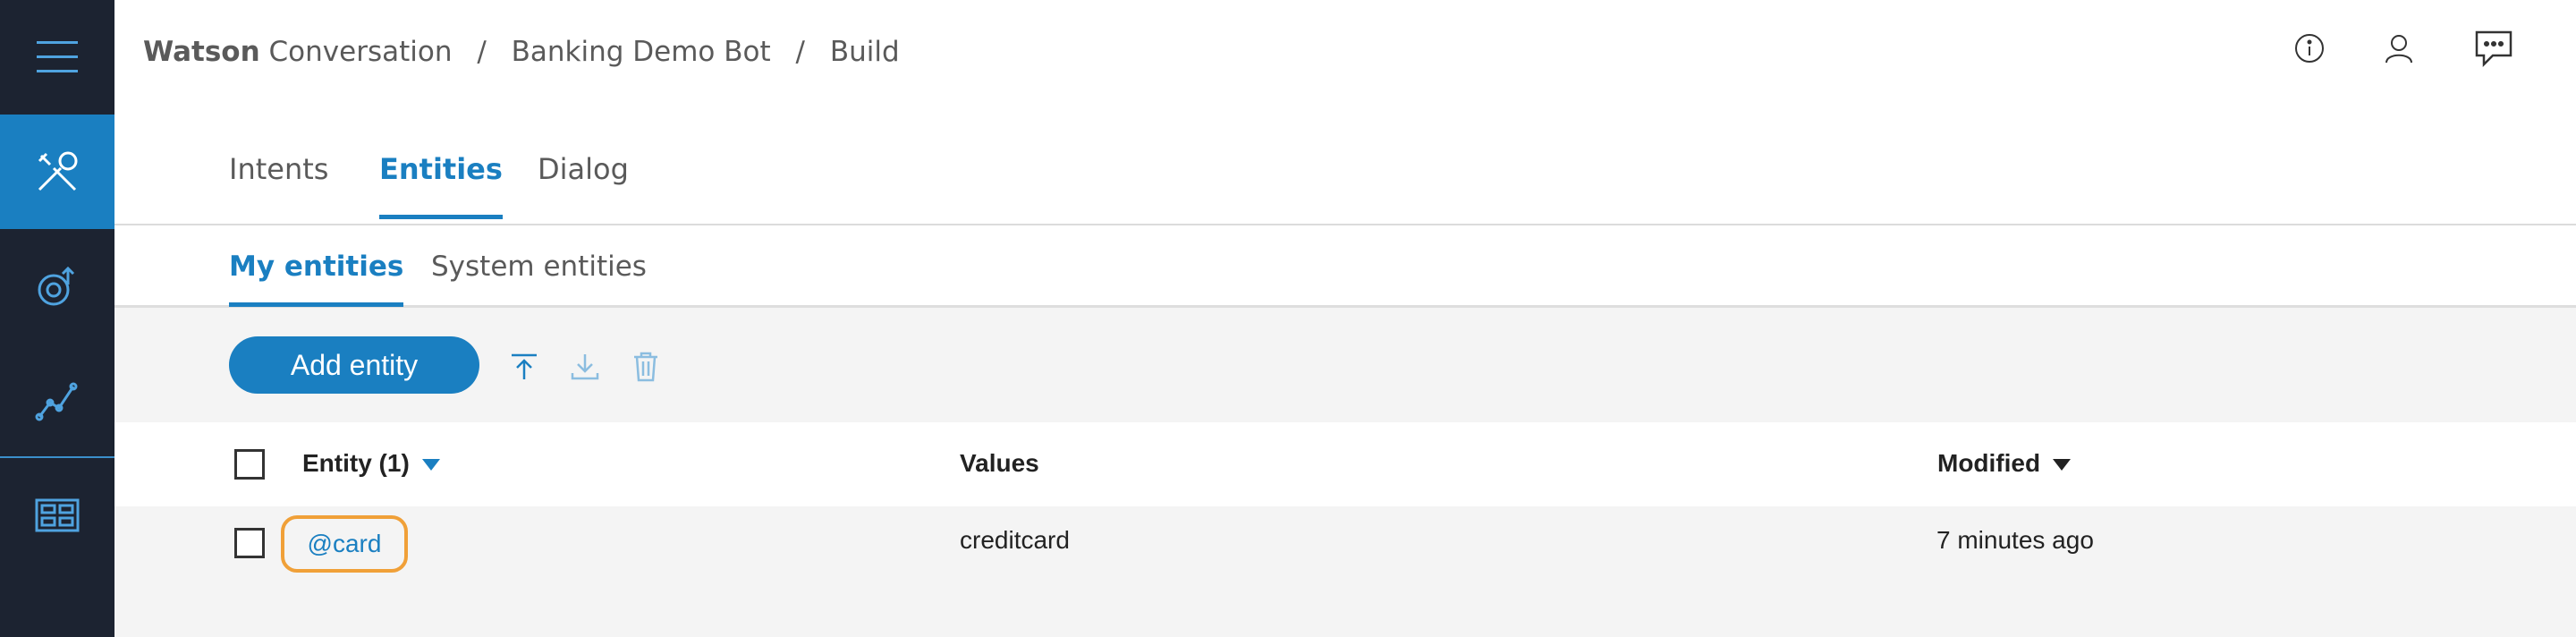  I want to click on sidebar-item-workspaces, so click(57, 515).